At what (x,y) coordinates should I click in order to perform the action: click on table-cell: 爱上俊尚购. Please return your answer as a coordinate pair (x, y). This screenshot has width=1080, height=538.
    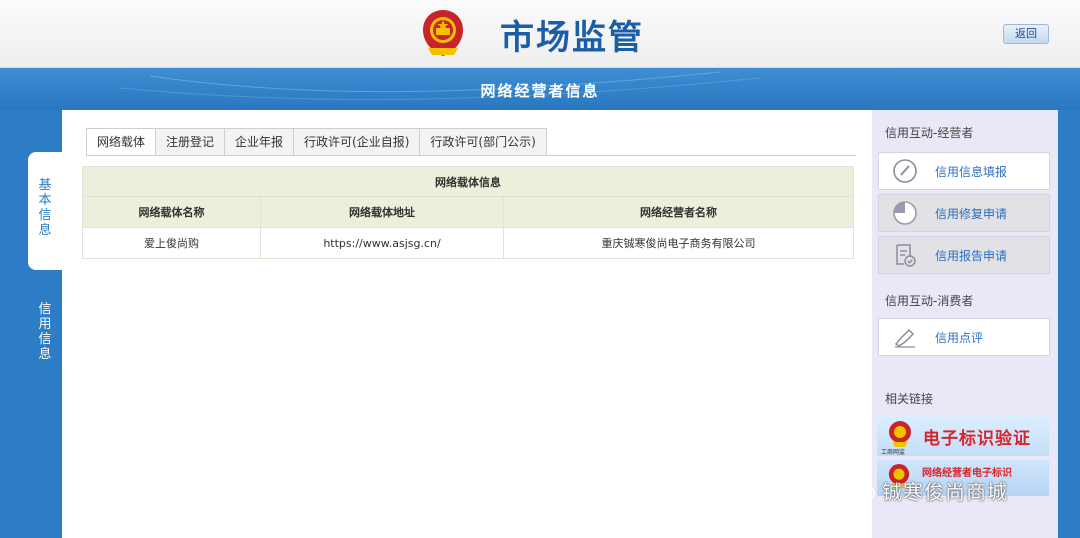
    Looking at the image, I should click on (171, 243).